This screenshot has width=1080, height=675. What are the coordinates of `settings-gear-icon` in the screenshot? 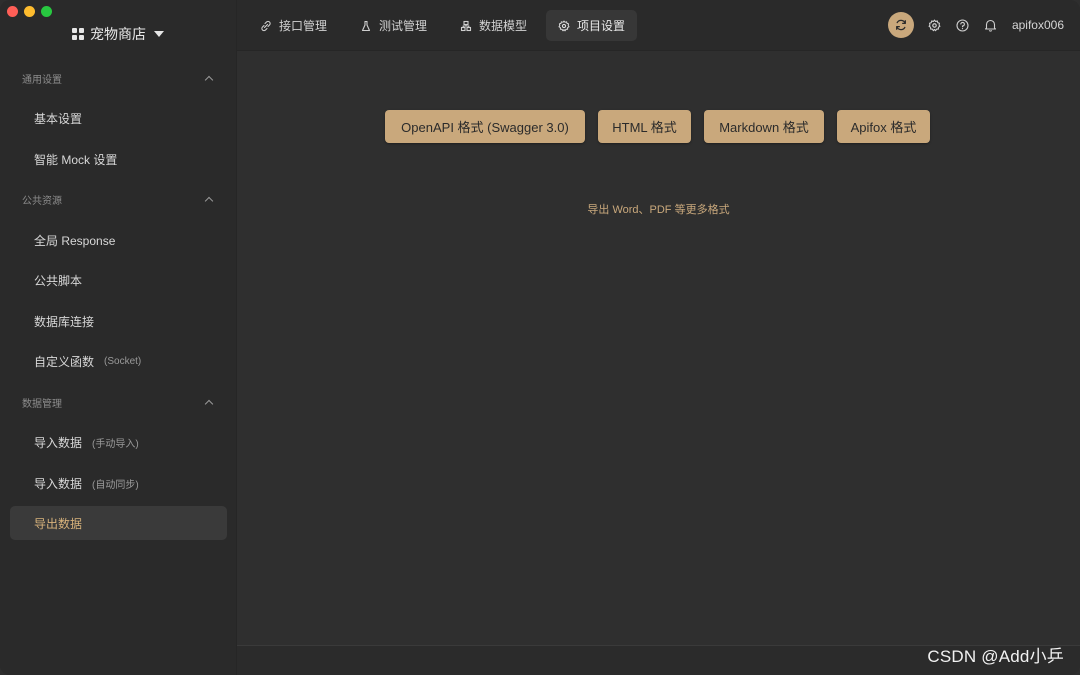 It's located at (935, 25).